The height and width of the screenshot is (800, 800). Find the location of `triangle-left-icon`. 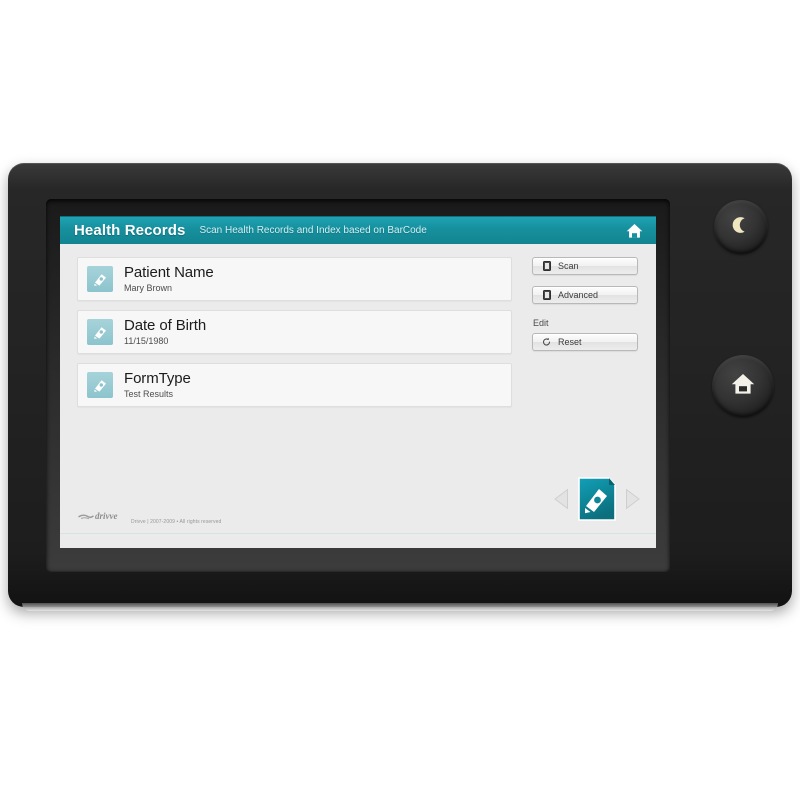

triangle-left-icon is located at coordinates (561, 499).